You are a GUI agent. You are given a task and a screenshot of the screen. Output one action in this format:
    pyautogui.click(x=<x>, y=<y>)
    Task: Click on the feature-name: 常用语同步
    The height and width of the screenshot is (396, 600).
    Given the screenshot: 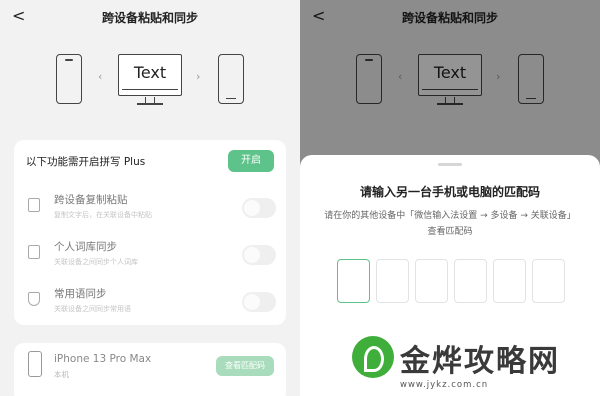 What is the action you would take?
    pyautogui.click(x=80, y=294)
    